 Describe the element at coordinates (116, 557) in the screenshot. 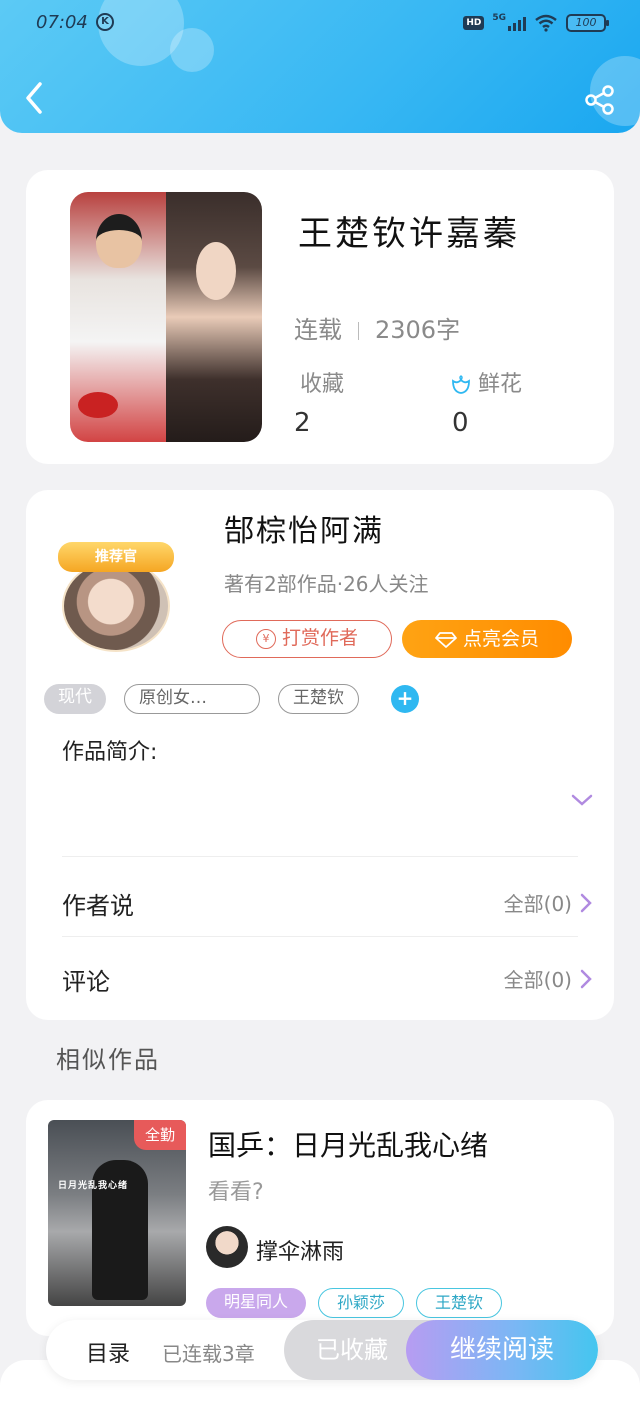

I see `recommend-badge: 推荐官` at that location.